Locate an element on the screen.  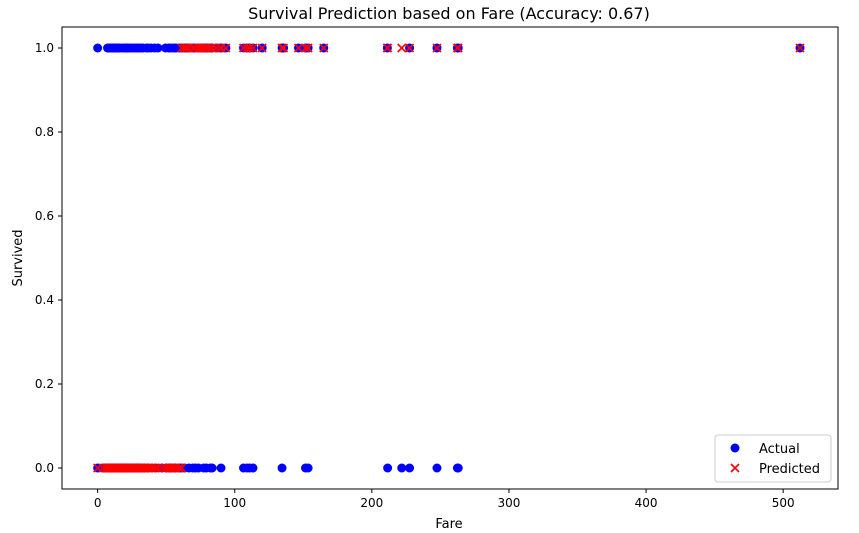
y-tick-label: 0.4 is located at coordinates (44, 300).